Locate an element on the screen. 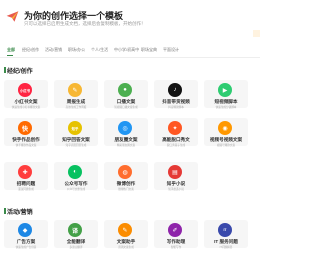 Image resolution: width=320 pixels, height=260 pixels. template-card-desc: 面试问题生成 is located at coordinates (26, 189).